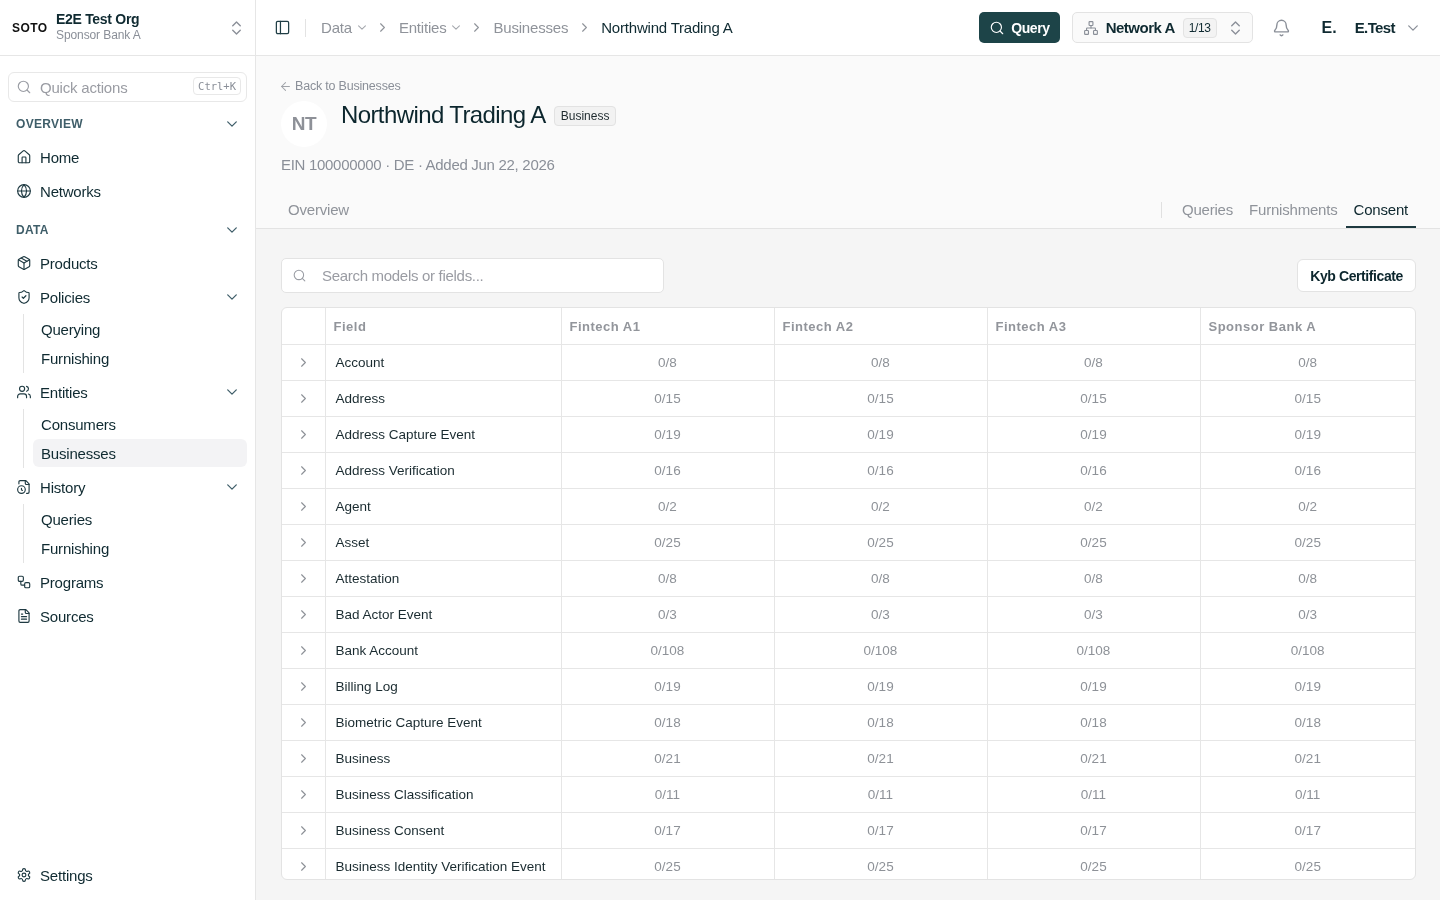 Image resolution: width=1440 pixels, height=900 pixels. I want to click on section-header: OVERVIEW, so click(127, 124).